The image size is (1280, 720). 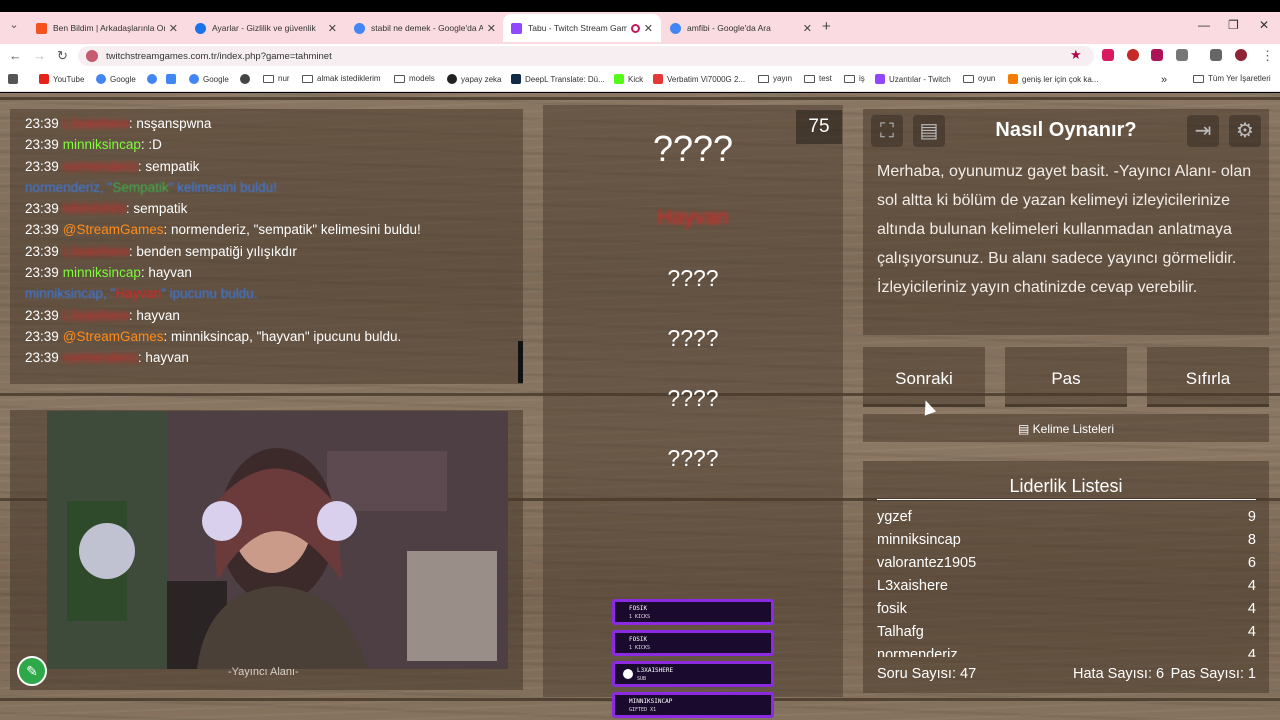 I want to click on bookmark-translate, so click(x=173, y=79).